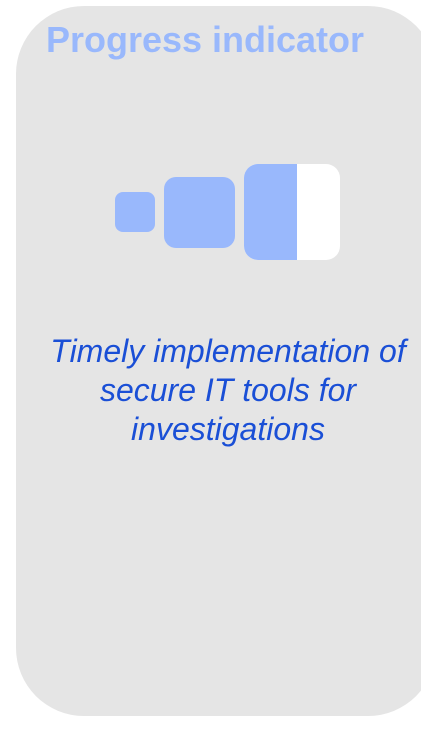 Image resolution: width=421 pixels, height=742 pixels. I want to click on card-title: Progress indicator, so click(205, 39).